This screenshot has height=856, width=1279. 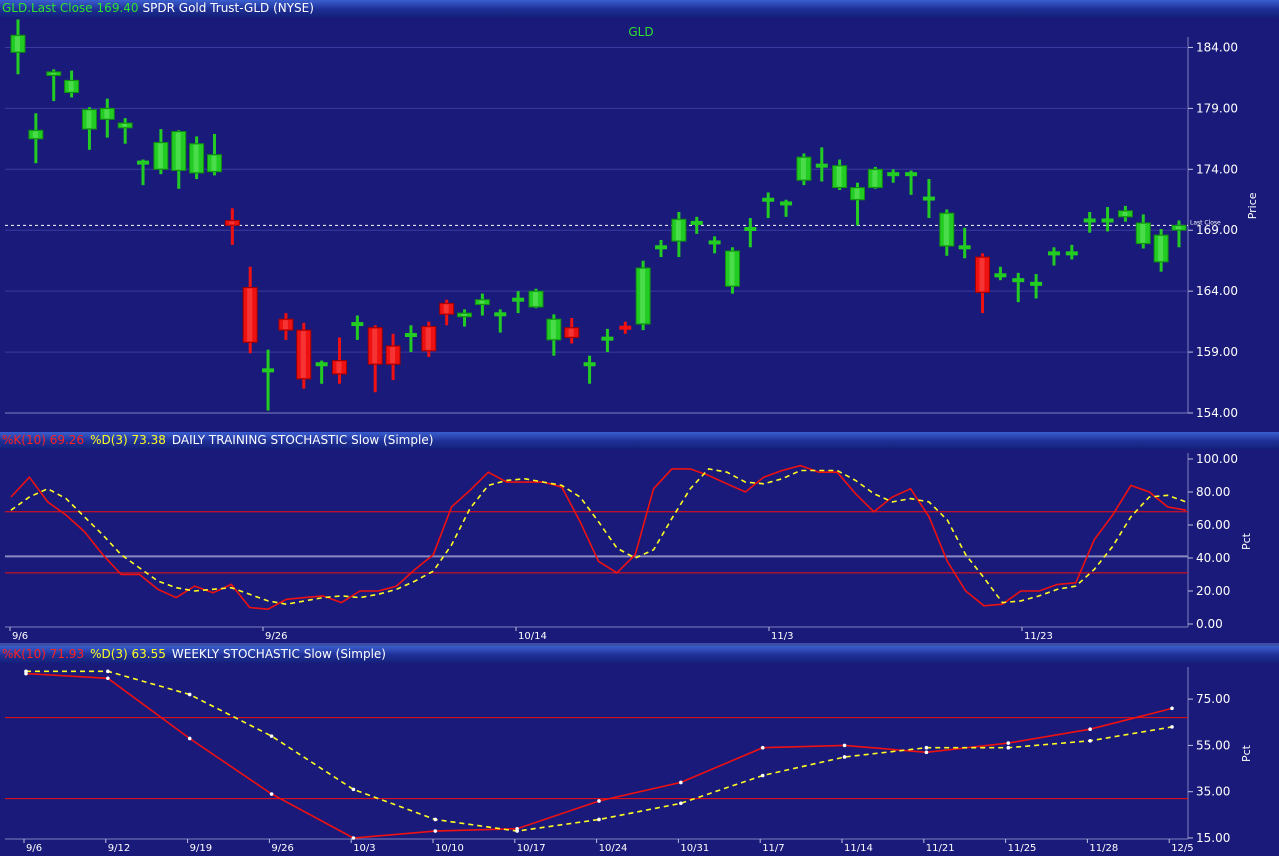 I want to click on x-tick-label: 10/14, so click(x=532, y=636).